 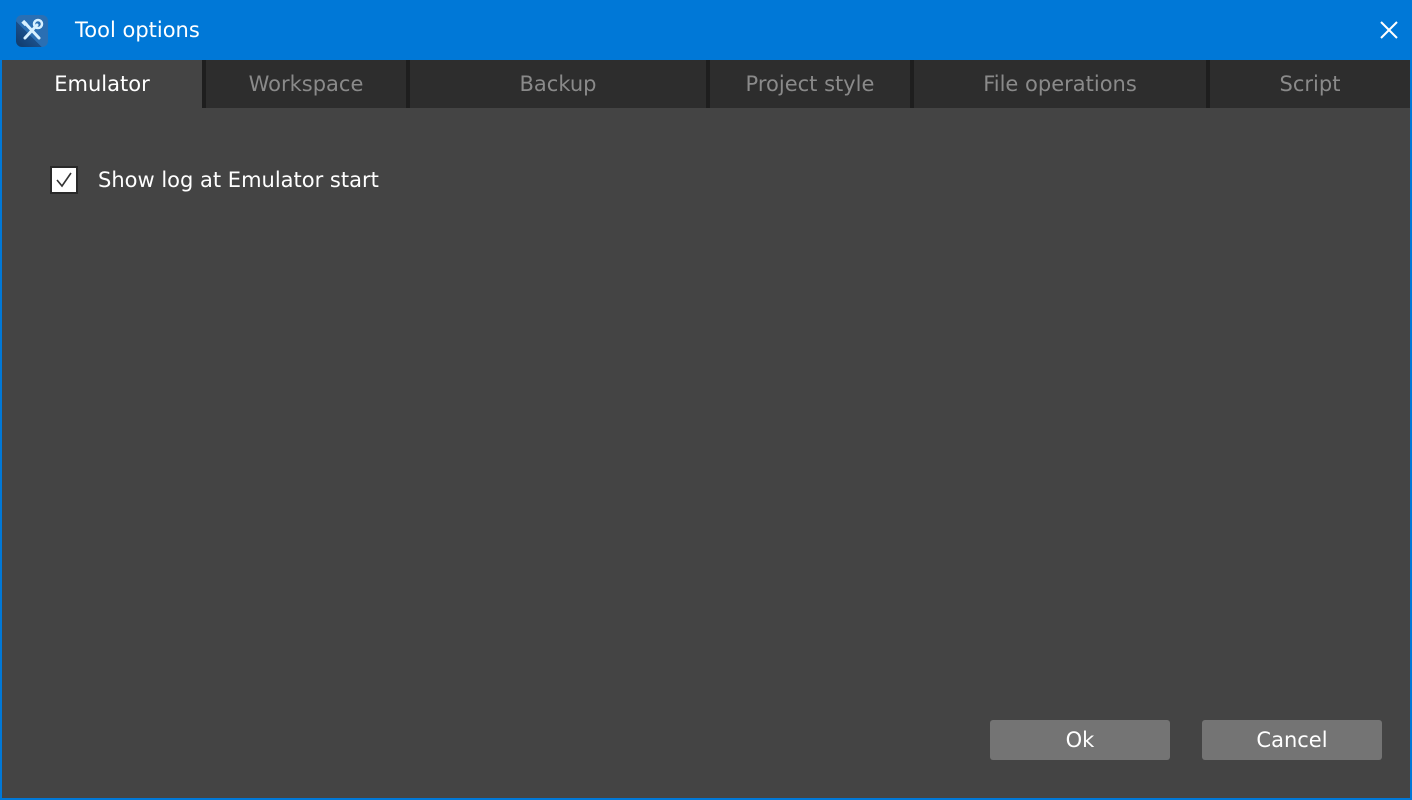 What do you see at coordinates (706, 30) in the screenshot?
I see `title-bar: Tool options` at bounding box center [706, 30].